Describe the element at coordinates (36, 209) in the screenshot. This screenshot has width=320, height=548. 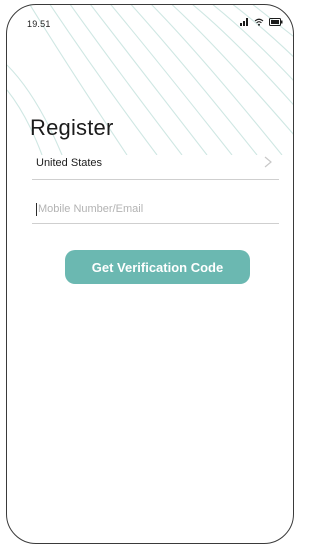
I see `text-cursor` at that location.